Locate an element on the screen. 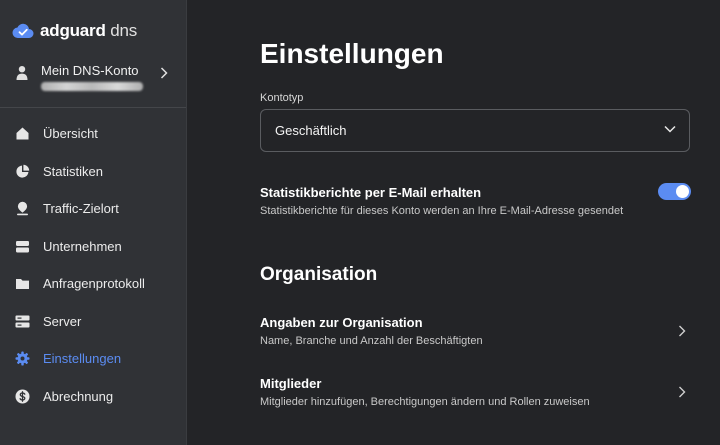 The height and width of the screenshot is (445, 720). account-type-value: Geschäftlich is located at coordinates (311, 130).